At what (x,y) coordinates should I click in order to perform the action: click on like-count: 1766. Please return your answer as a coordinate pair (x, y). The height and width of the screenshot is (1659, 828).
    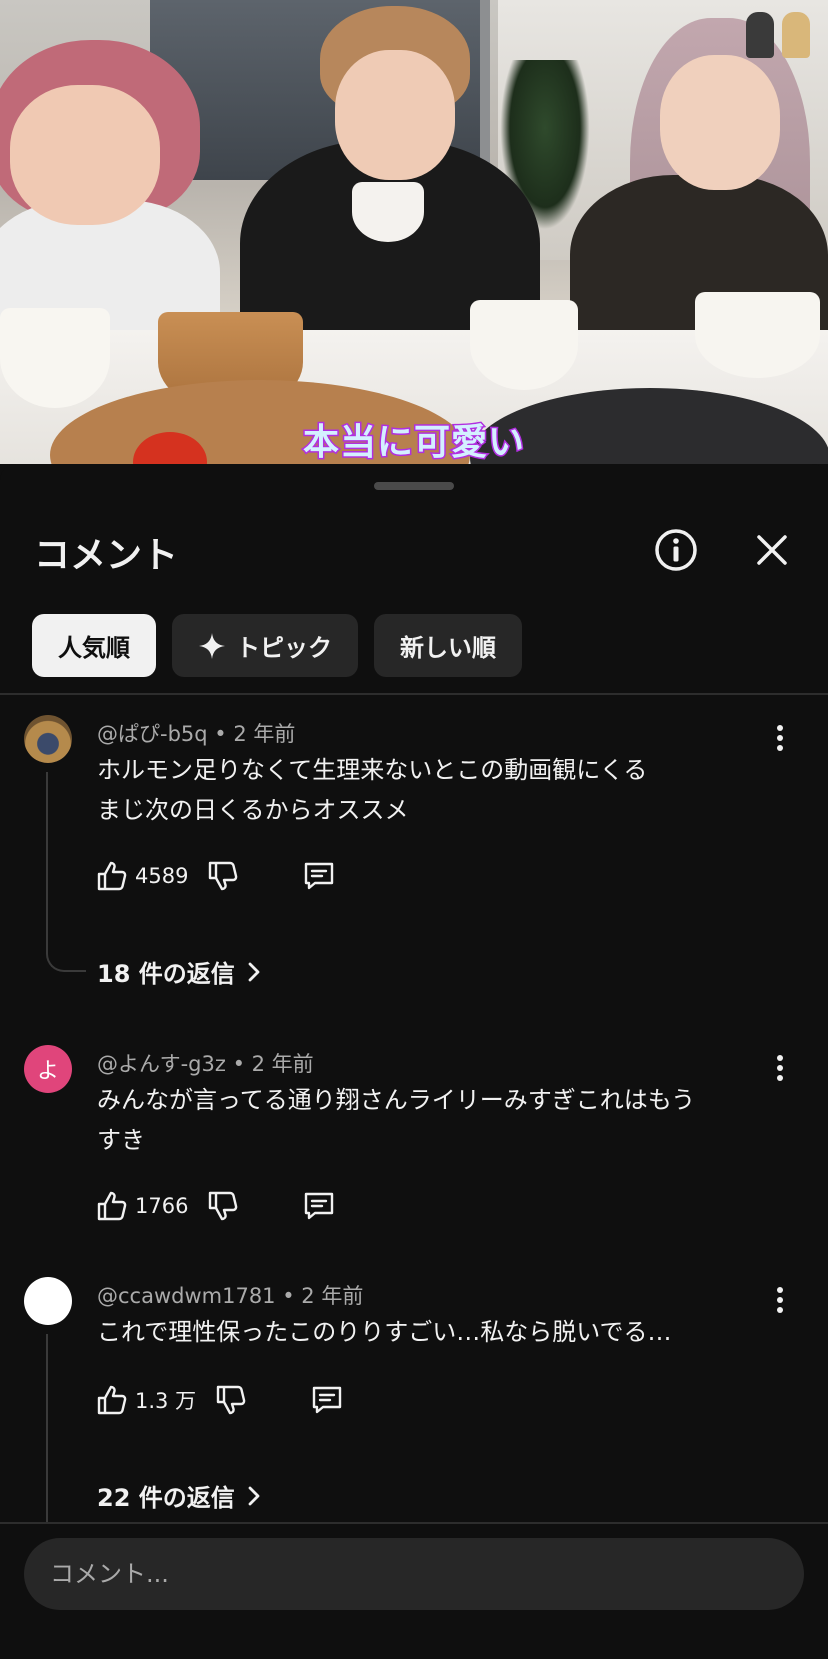
    Looking at the image, I should click on (162, 1206).